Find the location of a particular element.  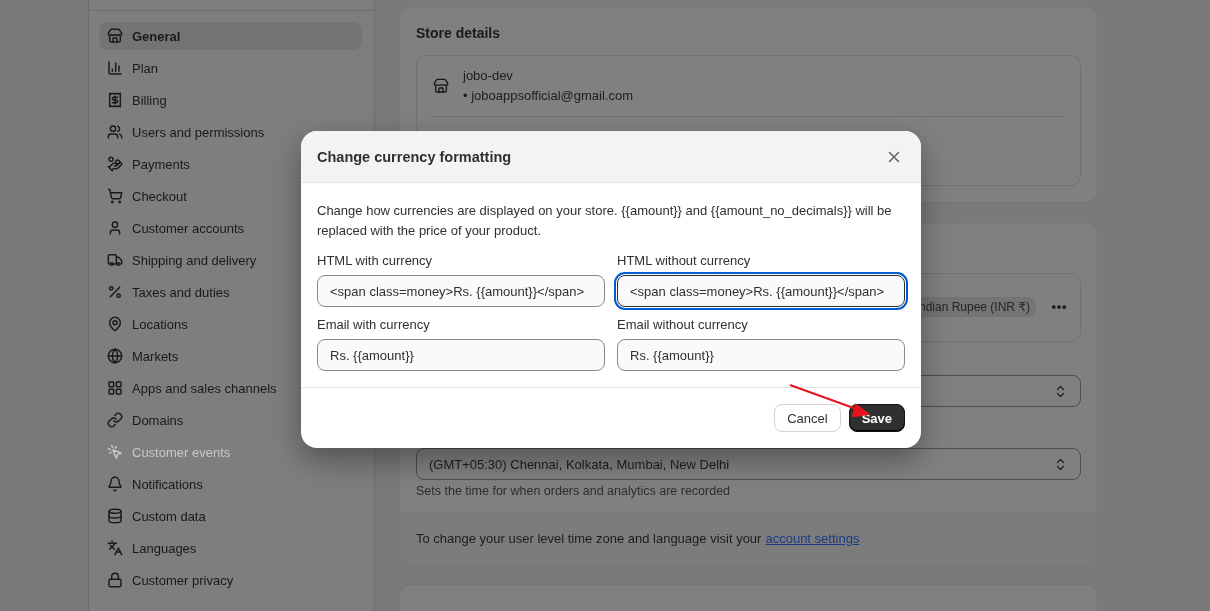

truck-icon is located at coordinates (115, 260).